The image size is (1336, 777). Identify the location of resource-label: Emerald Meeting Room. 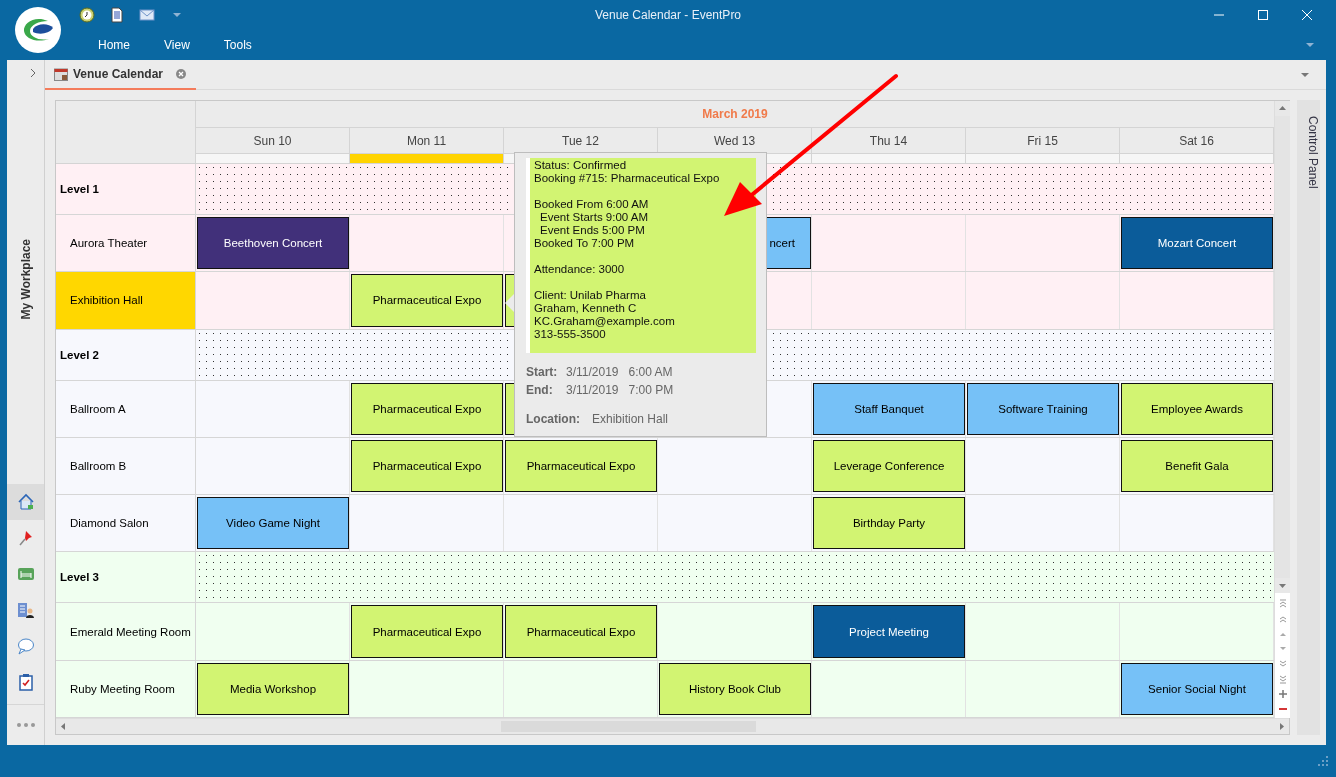
(126, 631).